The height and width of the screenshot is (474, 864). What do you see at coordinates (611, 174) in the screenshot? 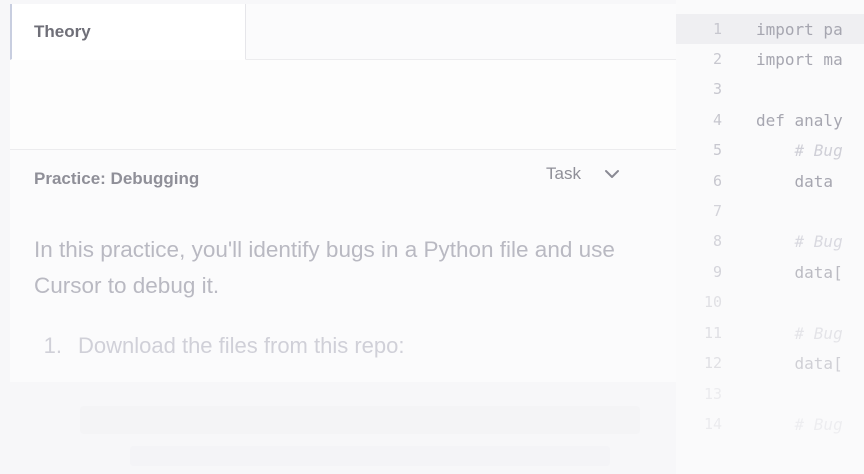
I see `chevron-down-icon` at bounding box center [611, 174].